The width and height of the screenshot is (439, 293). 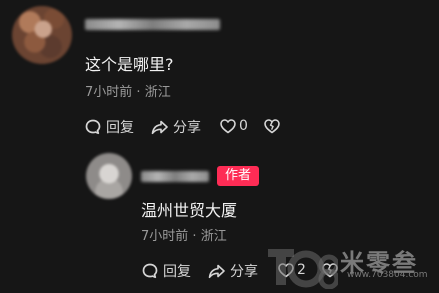 What do you see at coordinates (387, 275) in the screenshot?
I see `watermark-url: www.703804.com` at bounding box center [387, 275].